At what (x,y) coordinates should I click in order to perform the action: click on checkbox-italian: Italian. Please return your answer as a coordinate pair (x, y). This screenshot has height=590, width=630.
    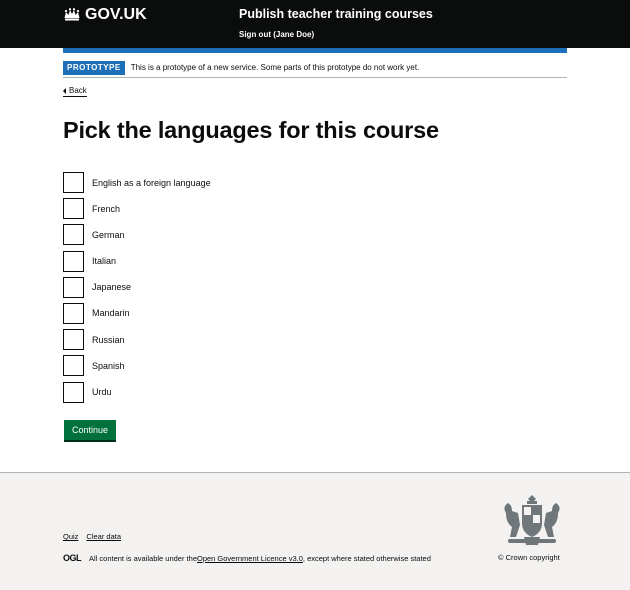
    Looking at the image, I should click on (137, 261).